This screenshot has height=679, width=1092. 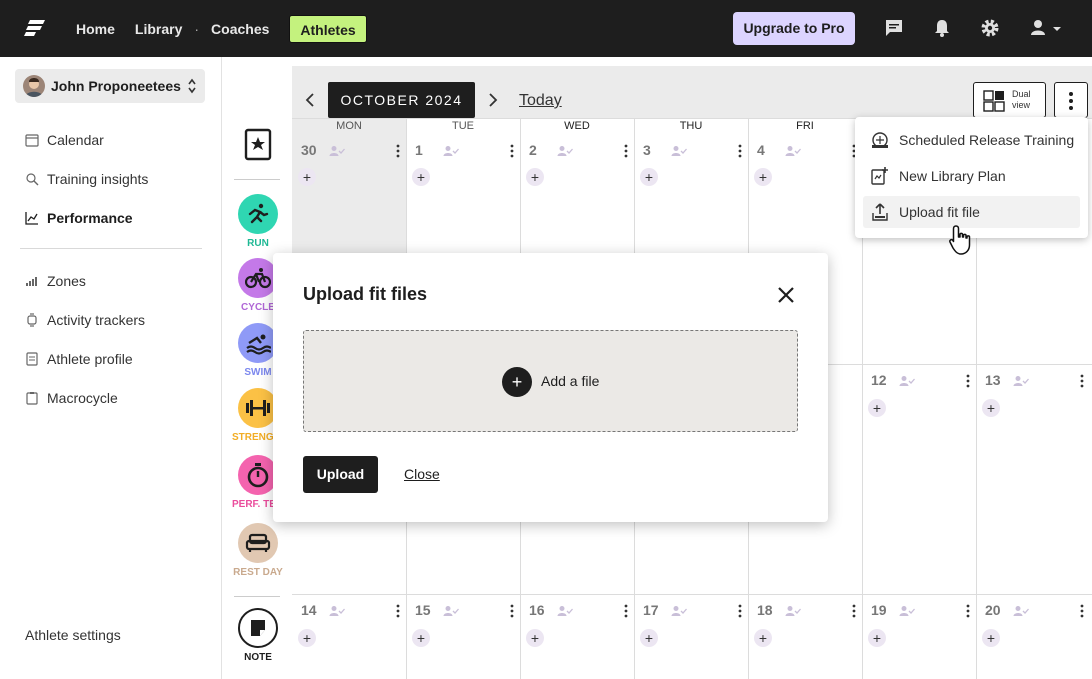 I want to click on chat-icon, so click(x=894, y=28).